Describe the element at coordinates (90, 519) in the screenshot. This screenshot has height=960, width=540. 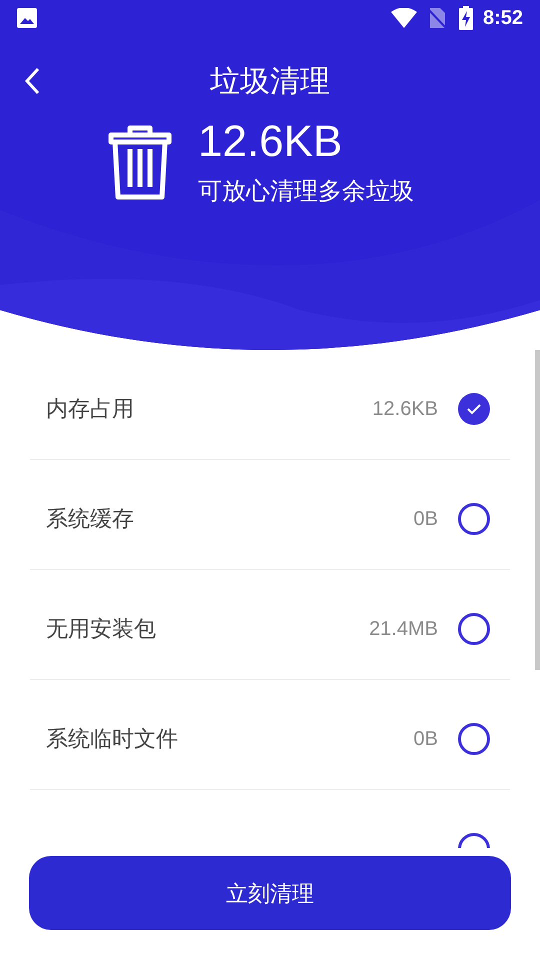
I see `item-label: 系统缓存` at that location.